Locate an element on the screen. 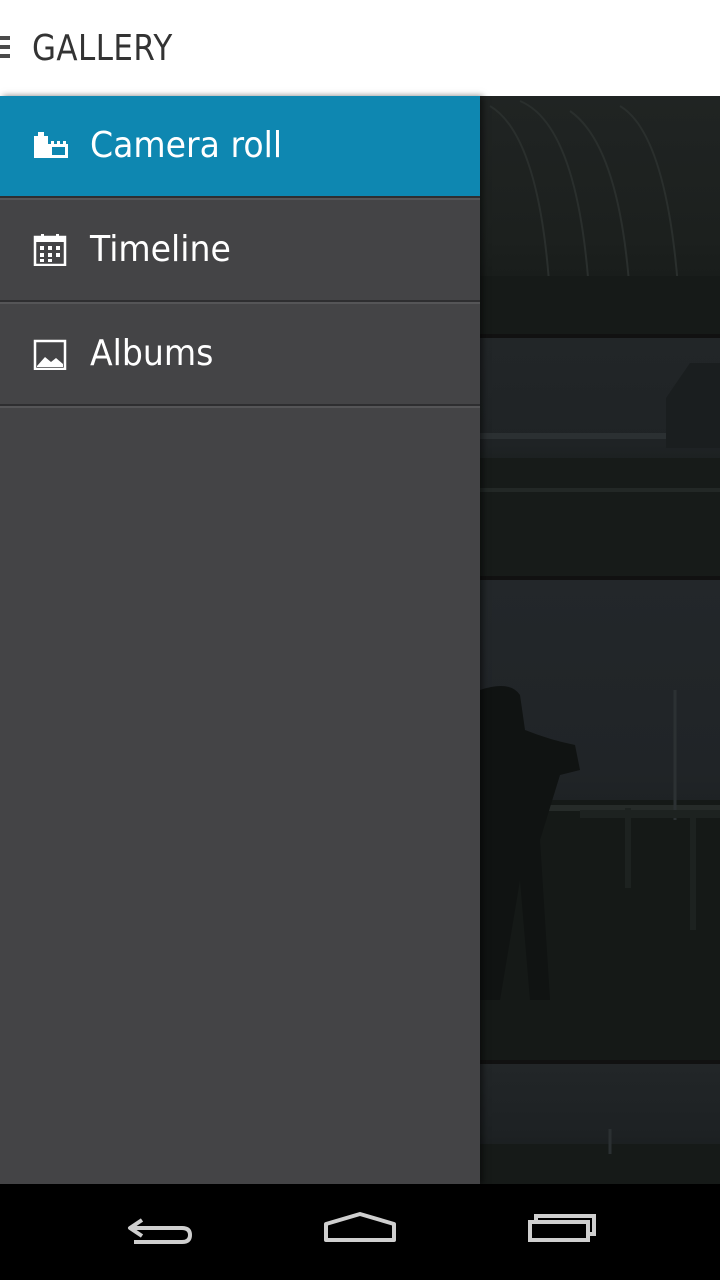  drawer-item-label: Albums is located at coordinates (152, 353).